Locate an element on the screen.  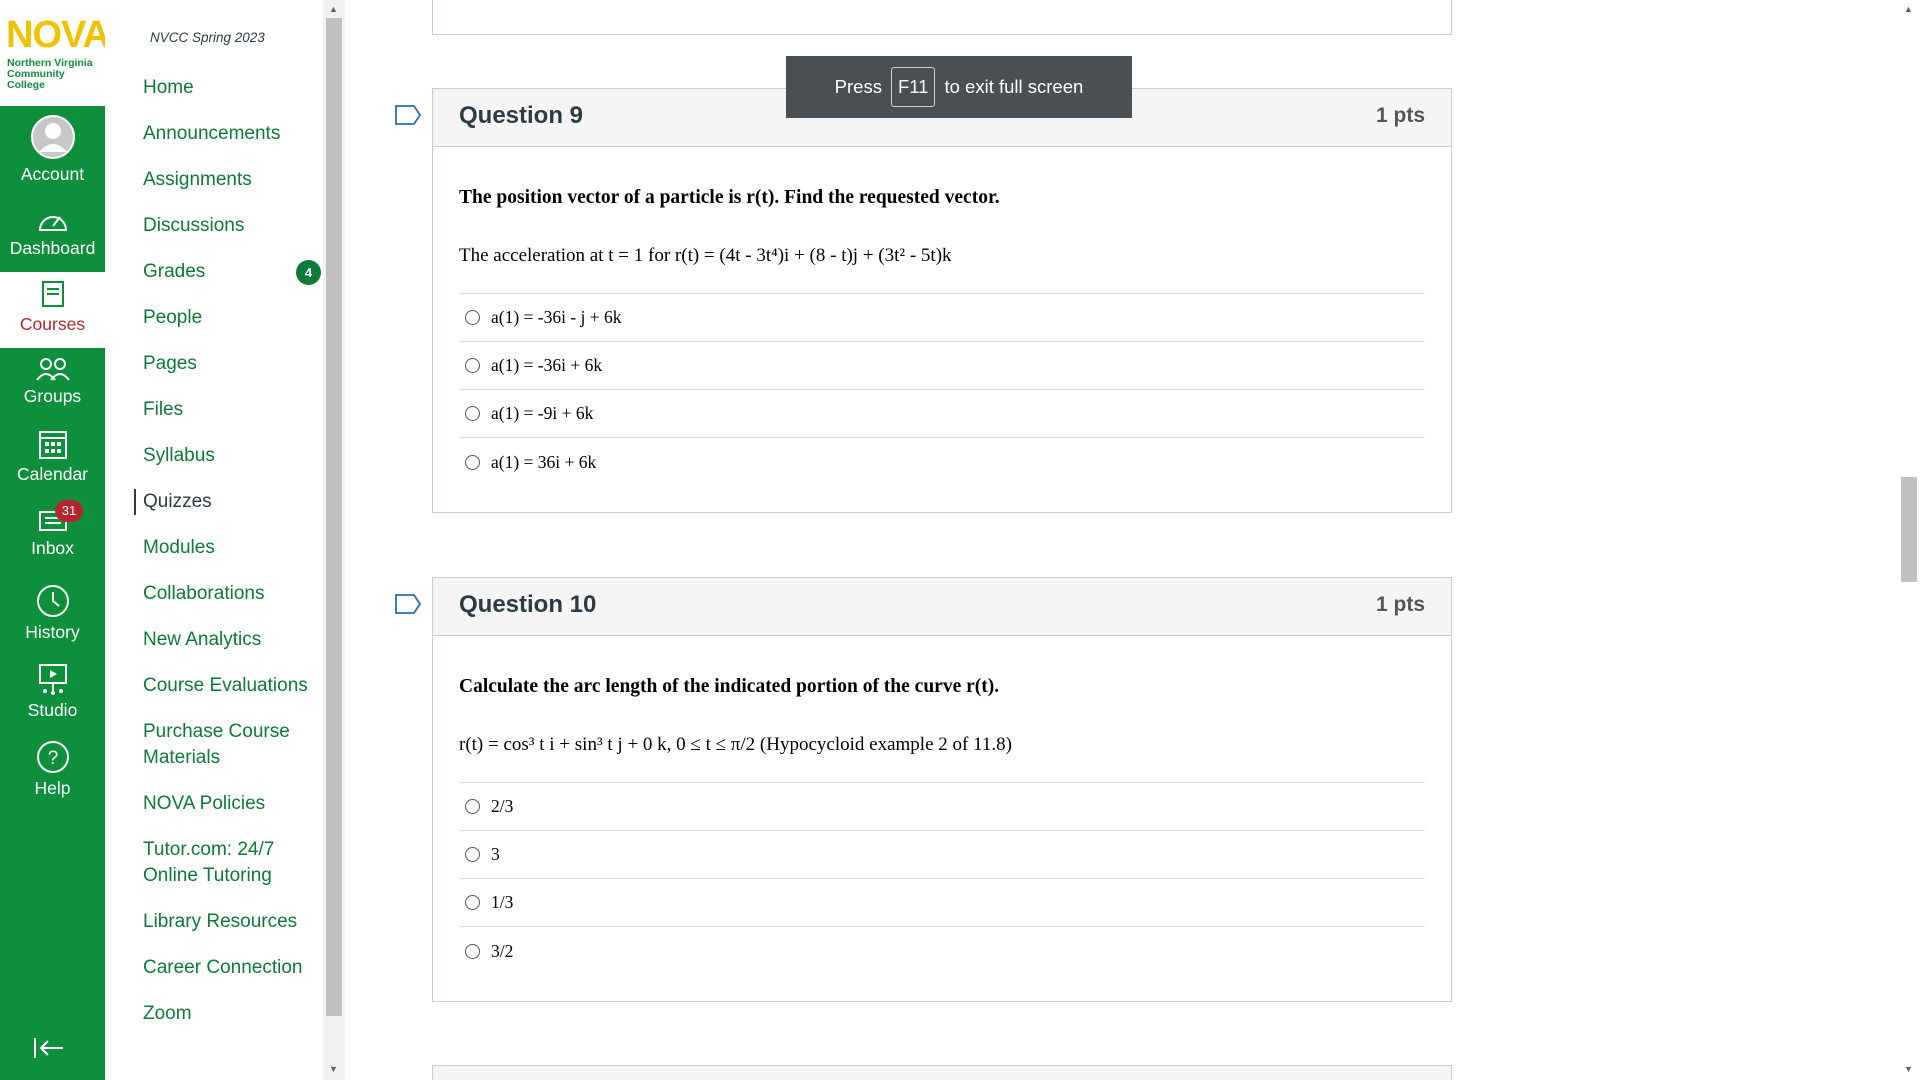
question-title: Question 10 is located at coordinates (528, 604).